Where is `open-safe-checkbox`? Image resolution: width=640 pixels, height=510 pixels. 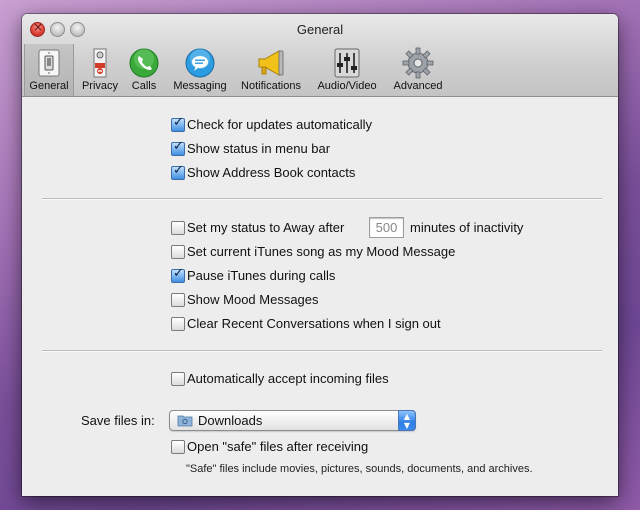
open-safe-checkbox is located at coordinates (178, 447).